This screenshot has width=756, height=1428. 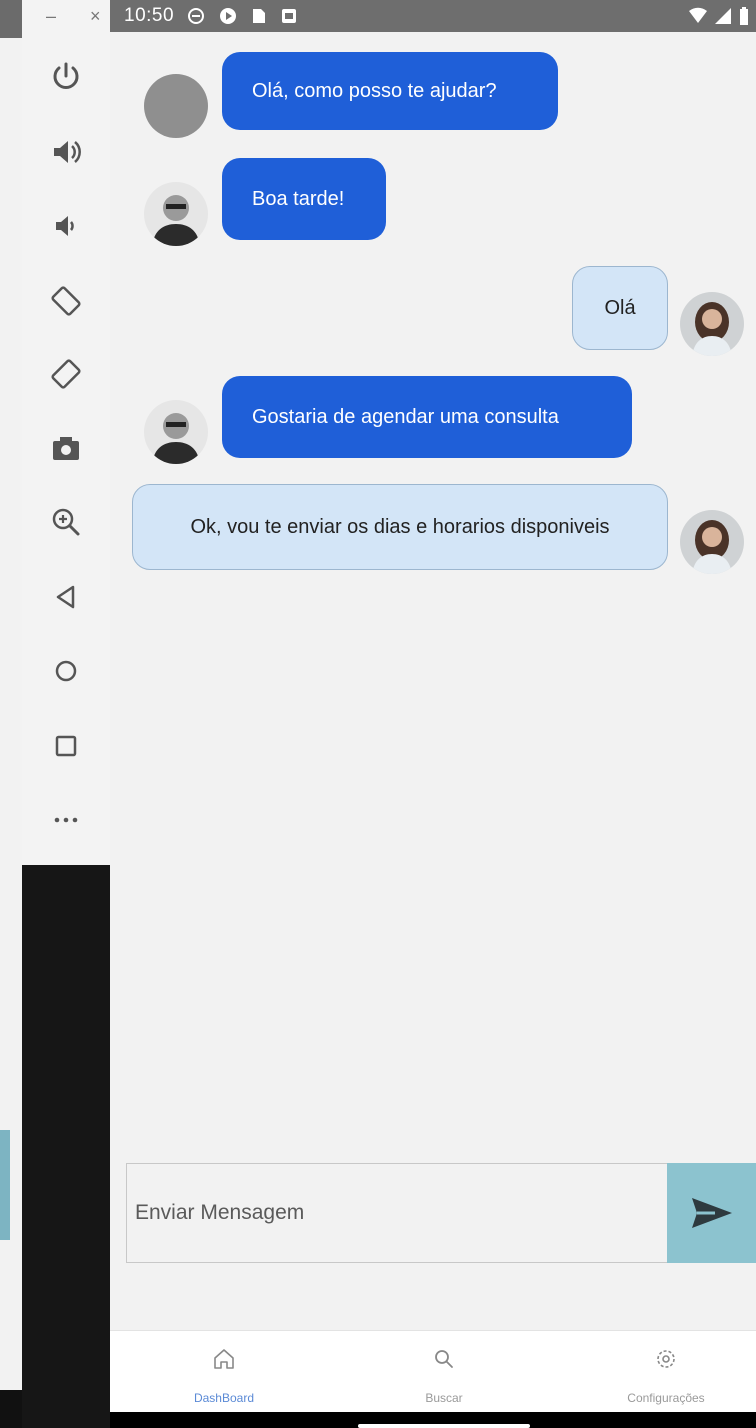 What do you see at coordinates (666, 1361) in the screenshot?
I see `gear-icon` at bounding box center [666, 1361].